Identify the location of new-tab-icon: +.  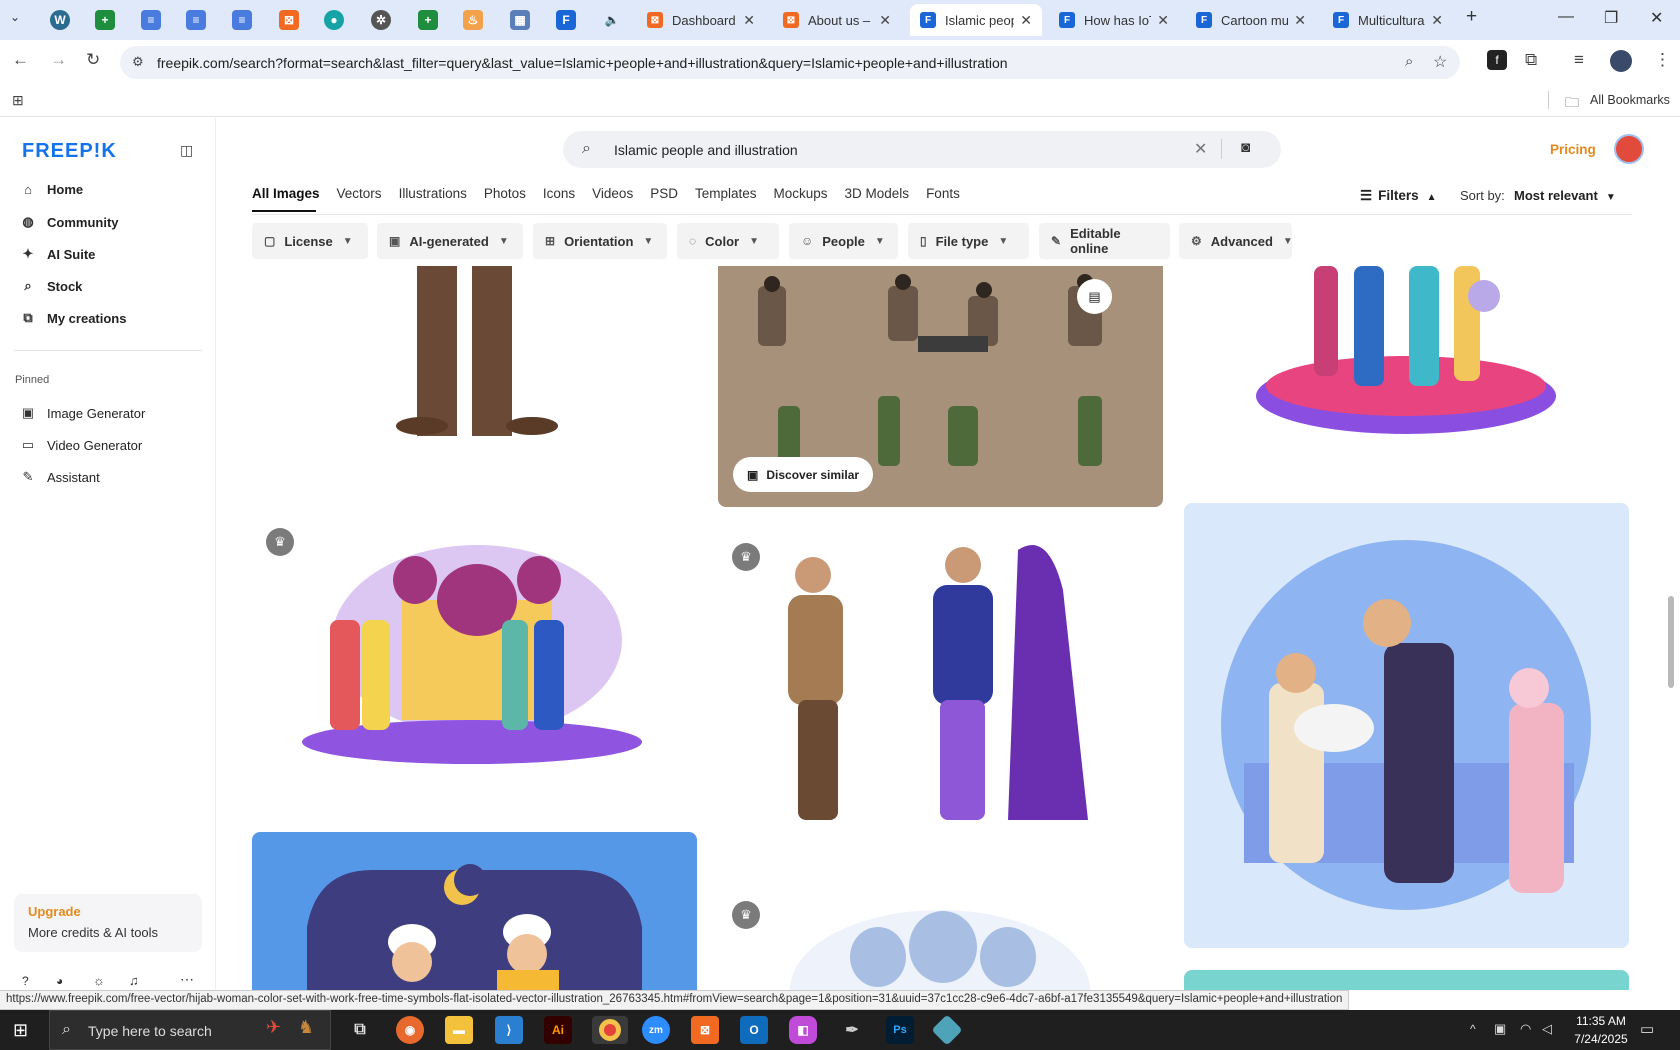
(1471, 17).